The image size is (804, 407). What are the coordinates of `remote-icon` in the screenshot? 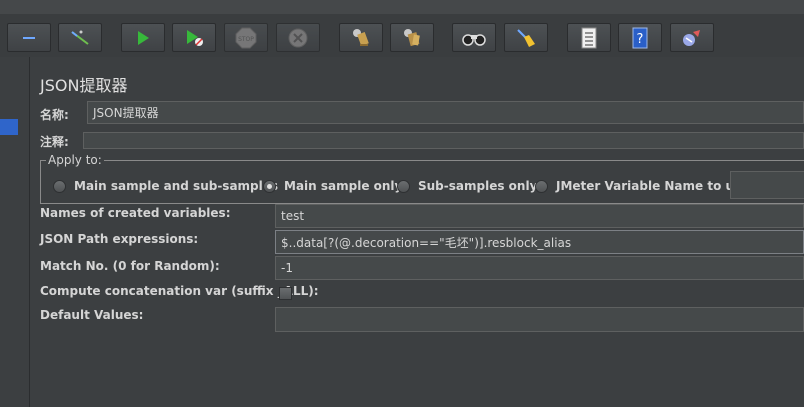 It's located at (691, 37).